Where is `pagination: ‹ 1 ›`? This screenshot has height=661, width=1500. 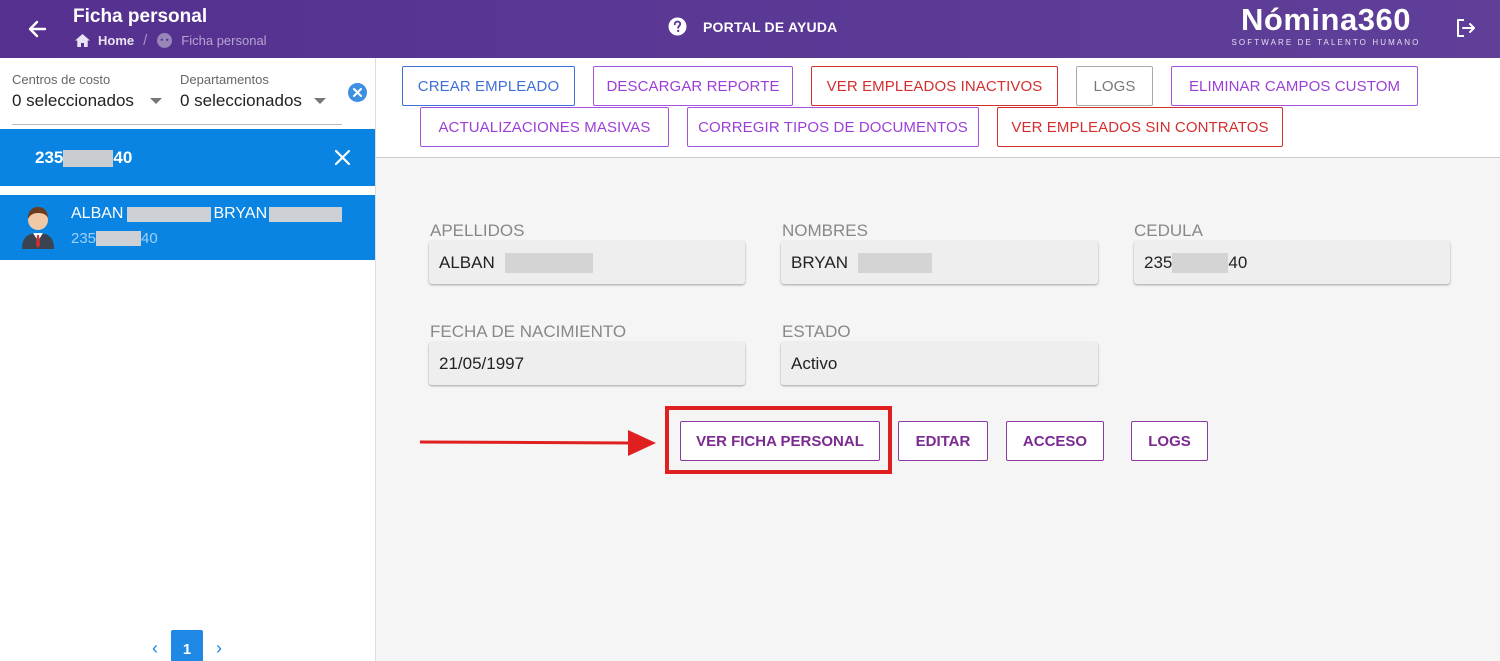 pagination: ‹ 1 › is located at coordinates (187, 645).